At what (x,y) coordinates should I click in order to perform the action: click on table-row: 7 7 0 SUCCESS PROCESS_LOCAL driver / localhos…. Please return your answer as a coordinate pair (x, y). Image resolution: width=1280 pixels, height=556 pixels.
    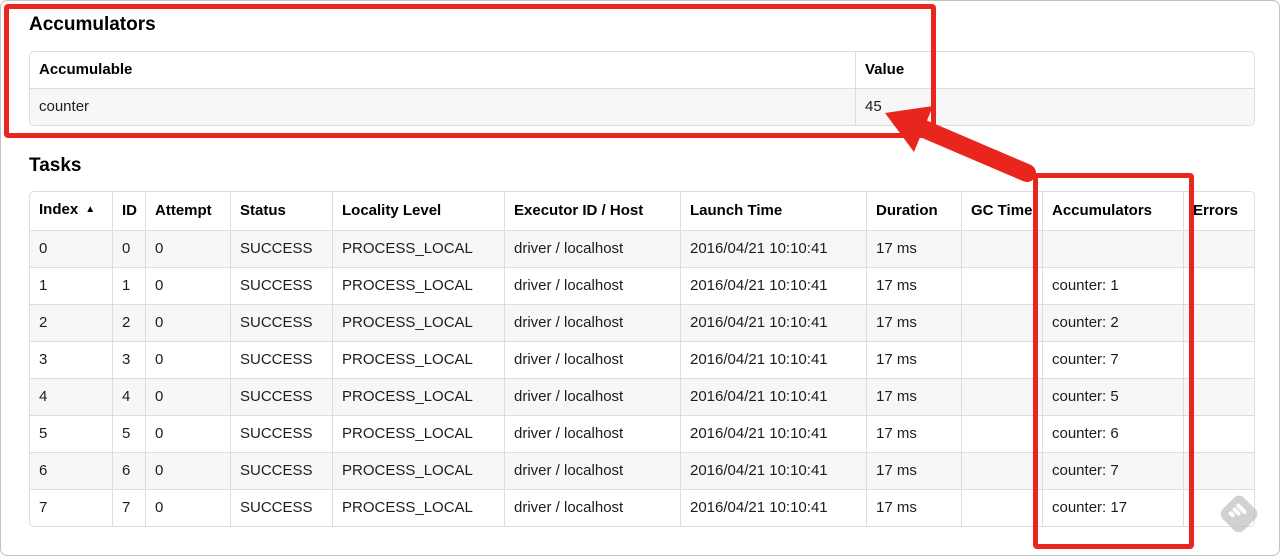
    Looking at the image, I should click on (642, 507).